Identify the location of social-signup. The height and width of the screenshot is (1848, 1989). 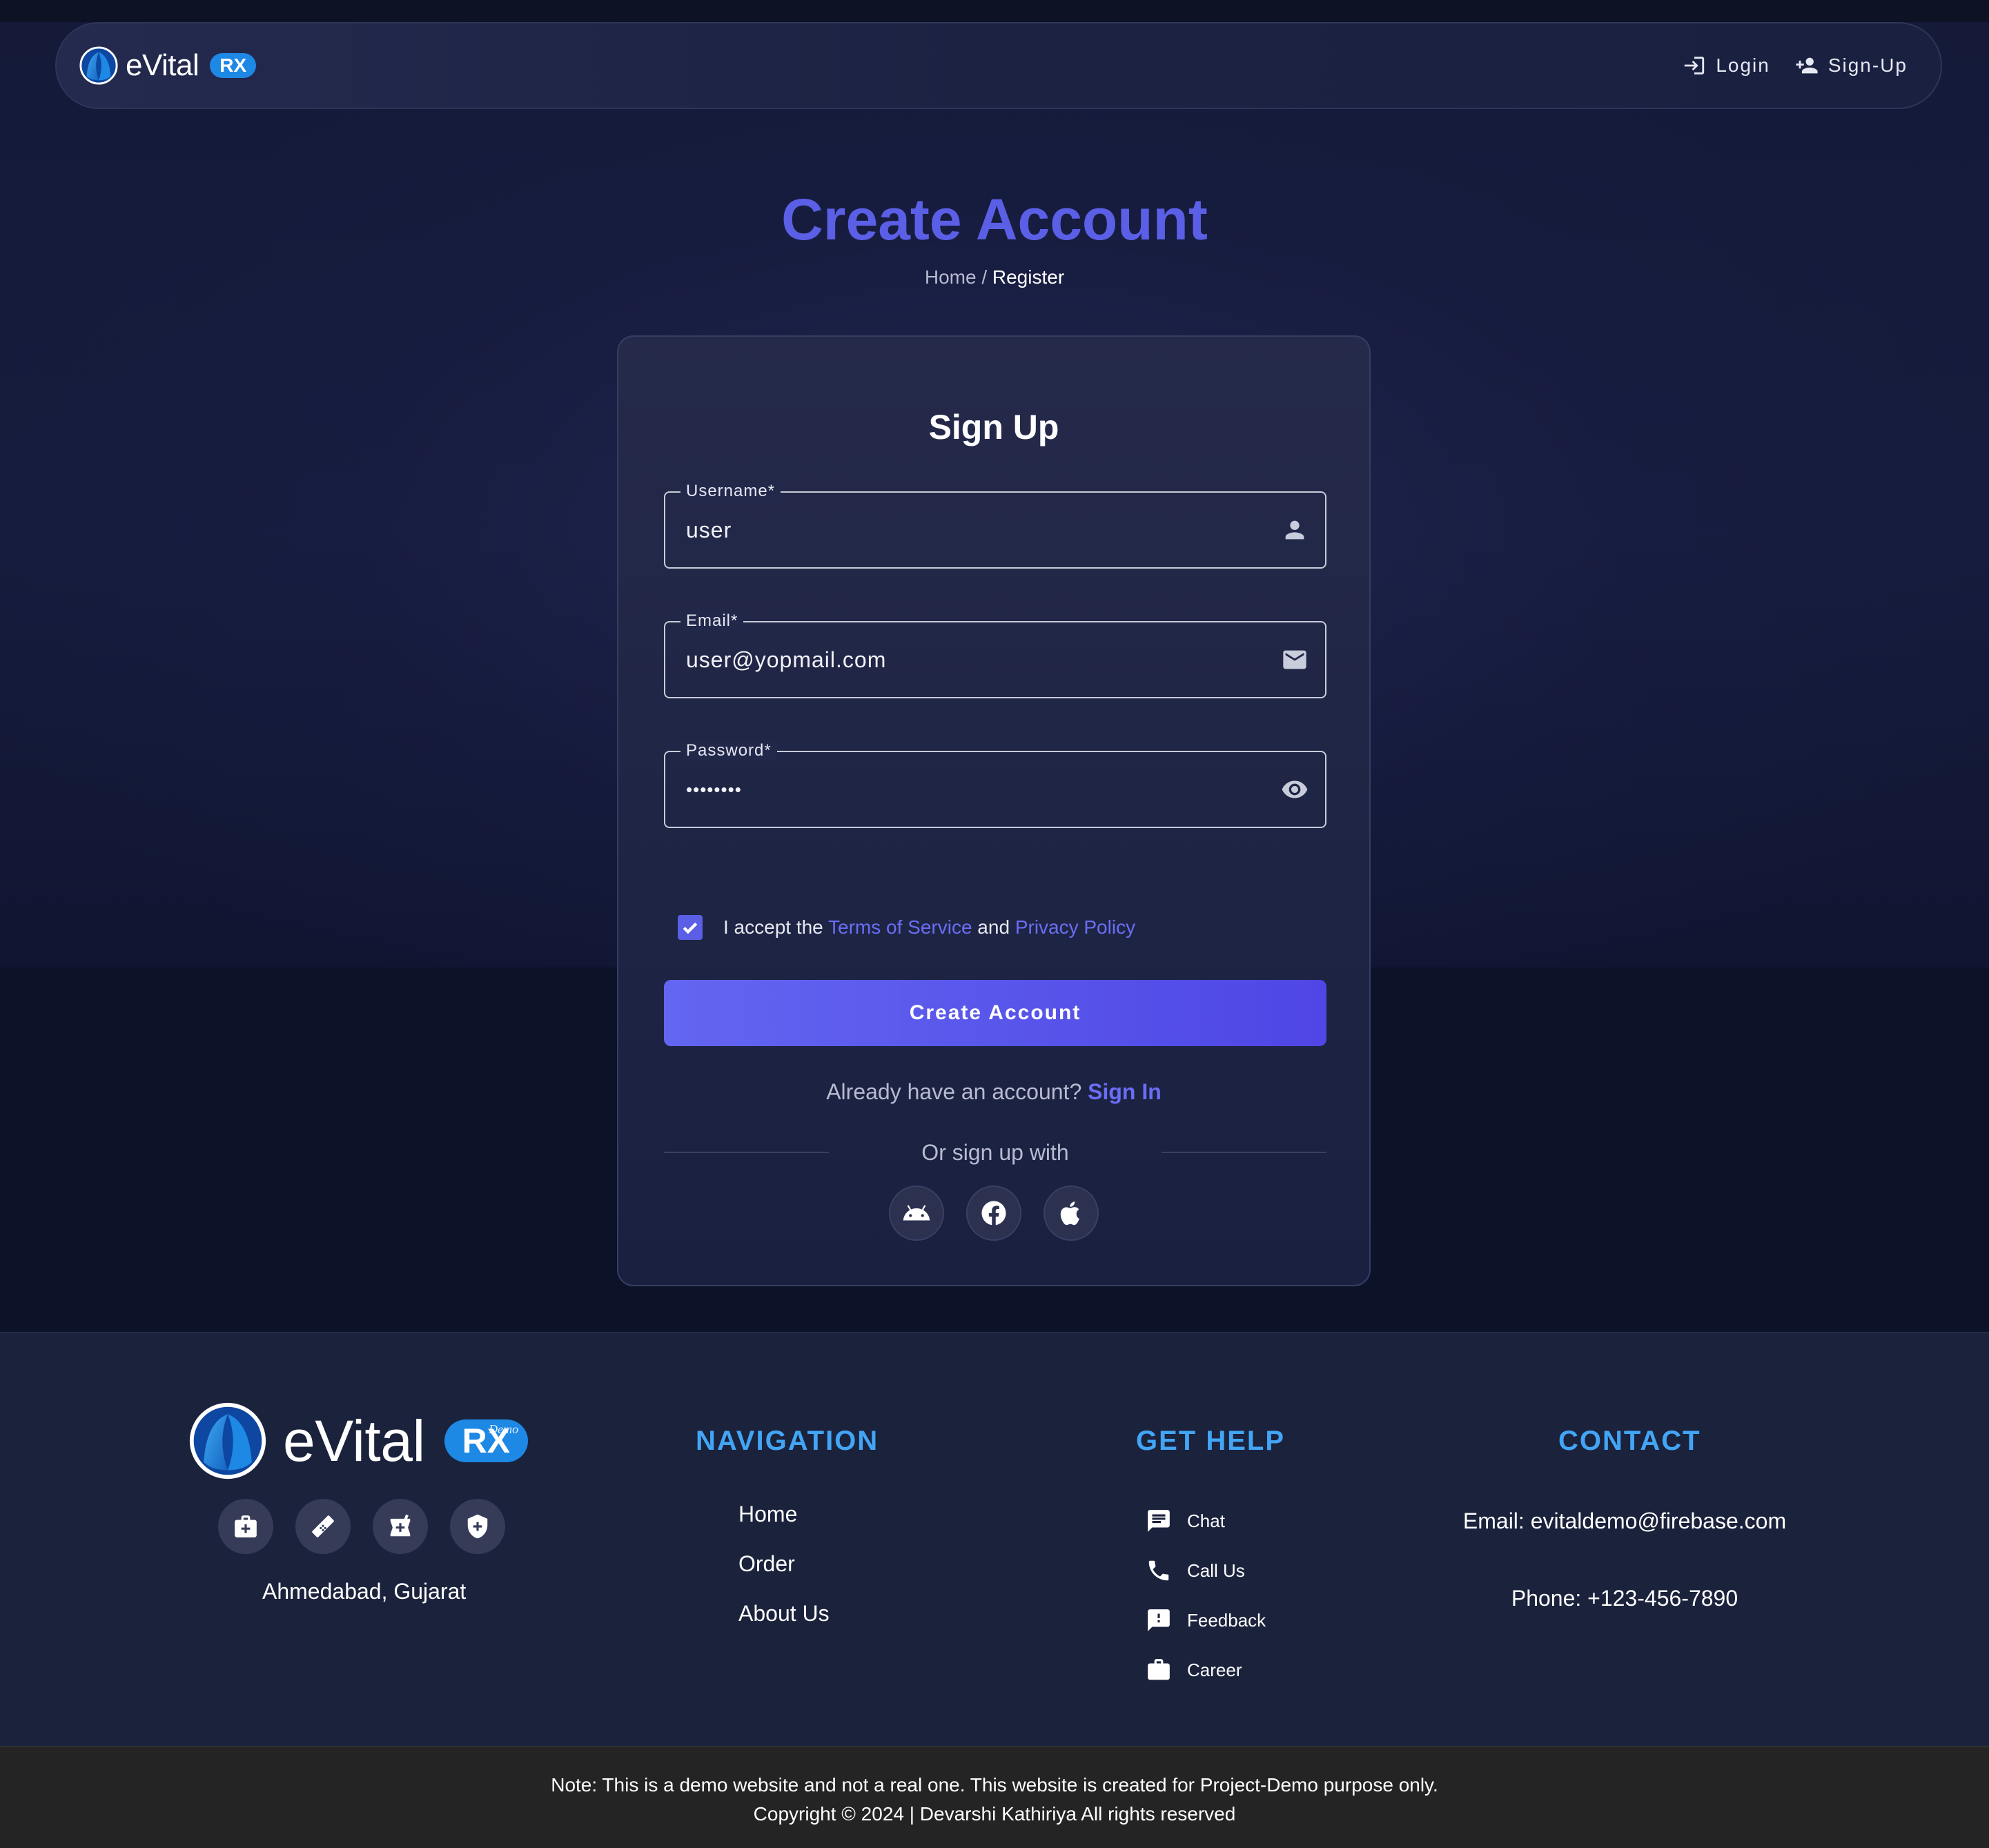
(993, 1213).